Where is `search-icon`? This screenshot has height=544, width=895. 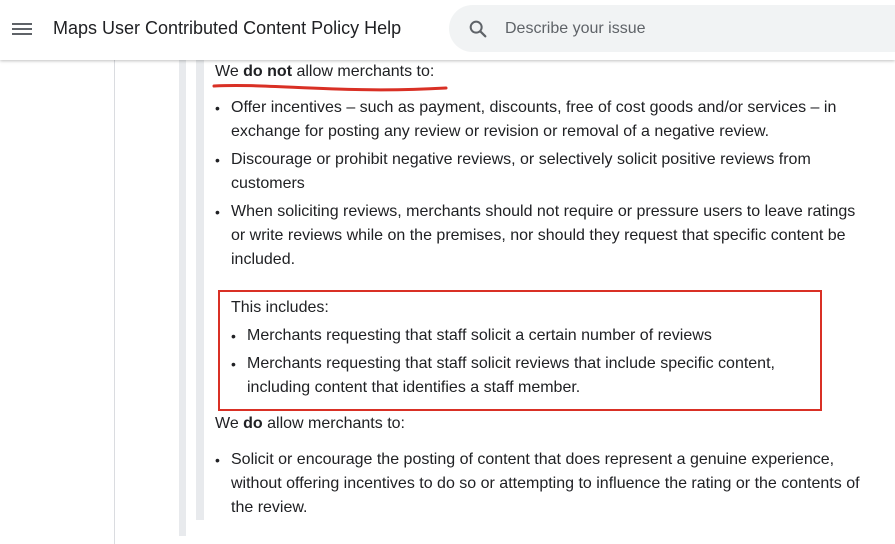 search-icon is located at coordinates (478, 29).